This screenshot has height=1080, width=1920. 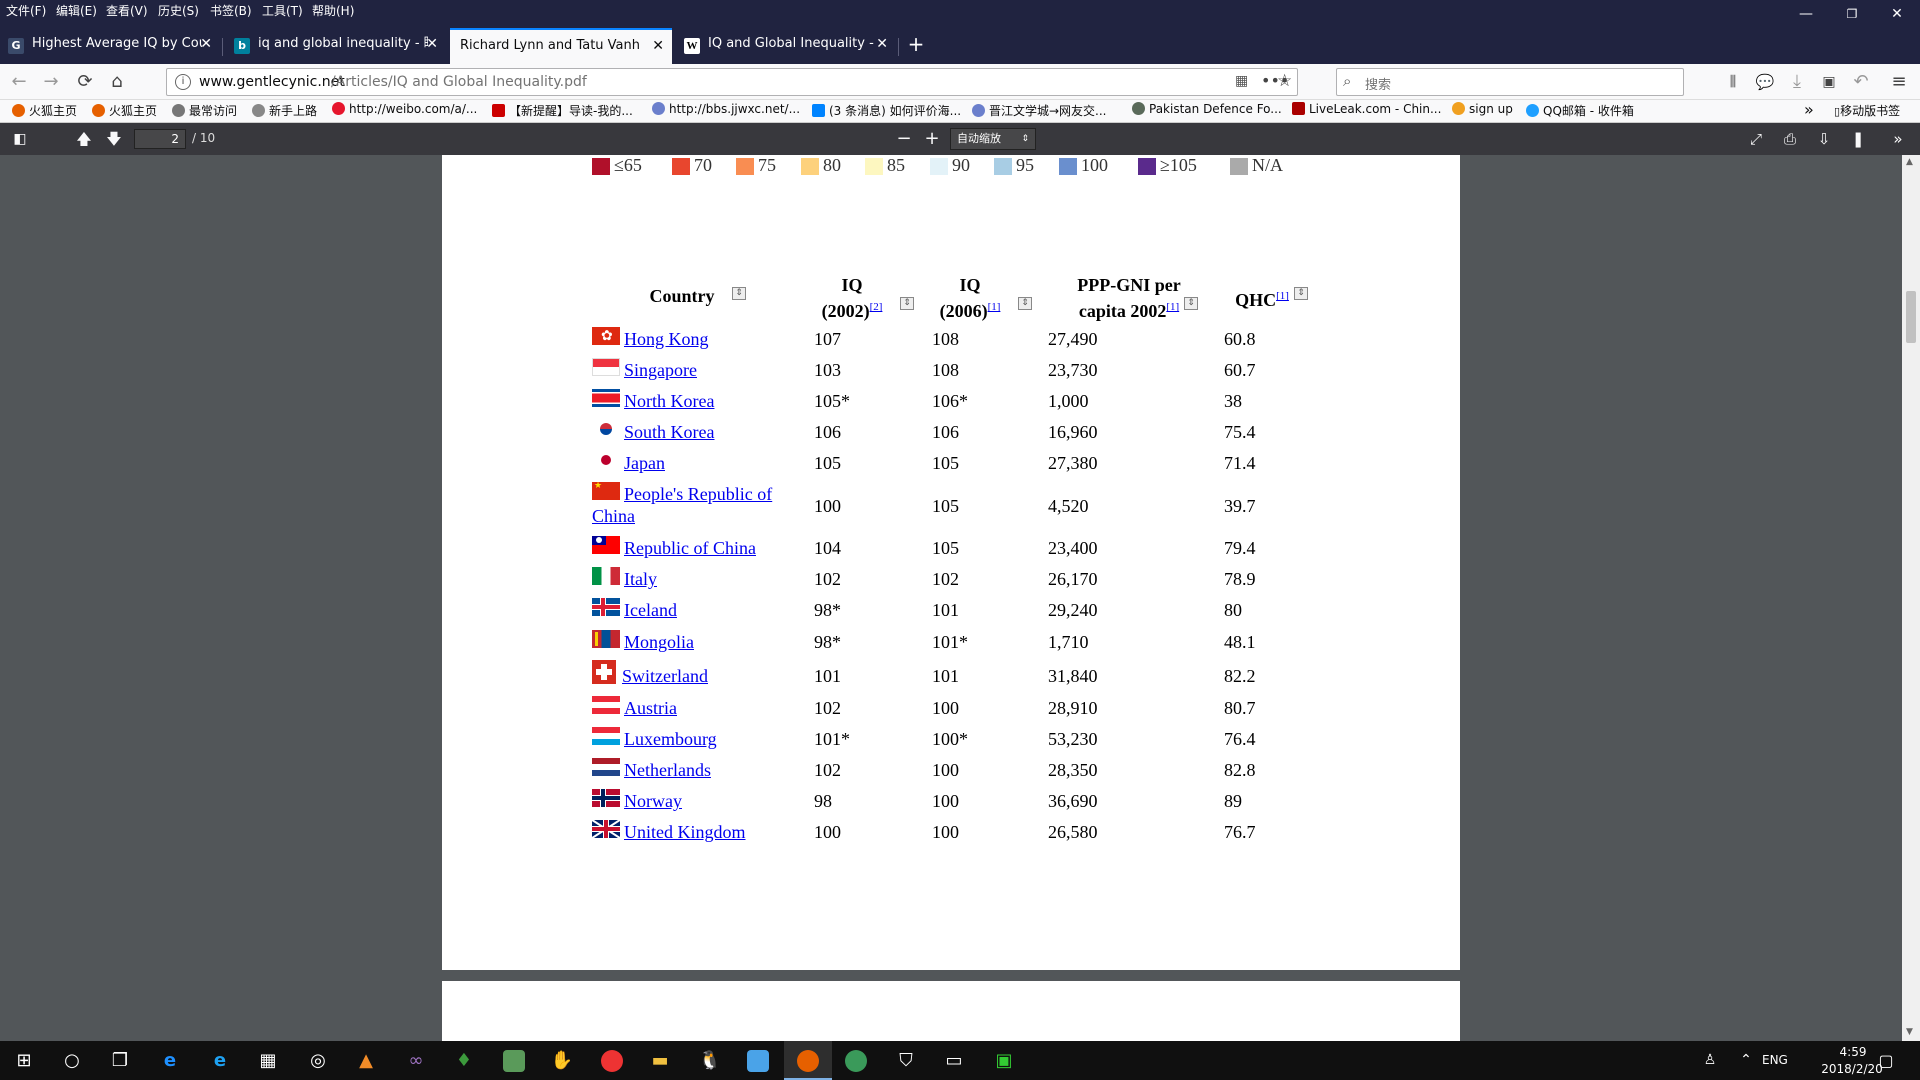 I want to click on vertical-scrollbar: ▲ ▼, so click(x=1911, y=598).